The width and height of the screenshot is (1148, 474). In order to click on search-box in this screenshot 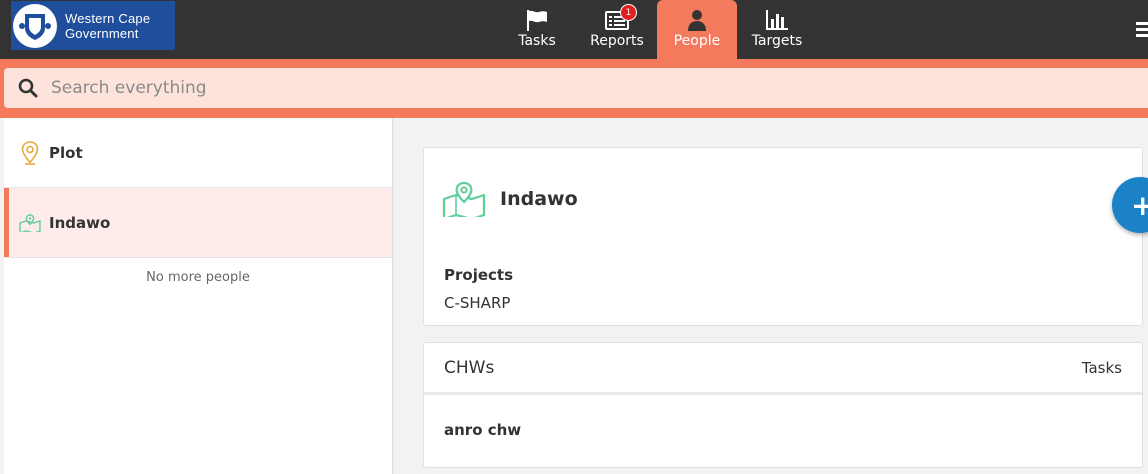, I will do `click(576, 88)`.